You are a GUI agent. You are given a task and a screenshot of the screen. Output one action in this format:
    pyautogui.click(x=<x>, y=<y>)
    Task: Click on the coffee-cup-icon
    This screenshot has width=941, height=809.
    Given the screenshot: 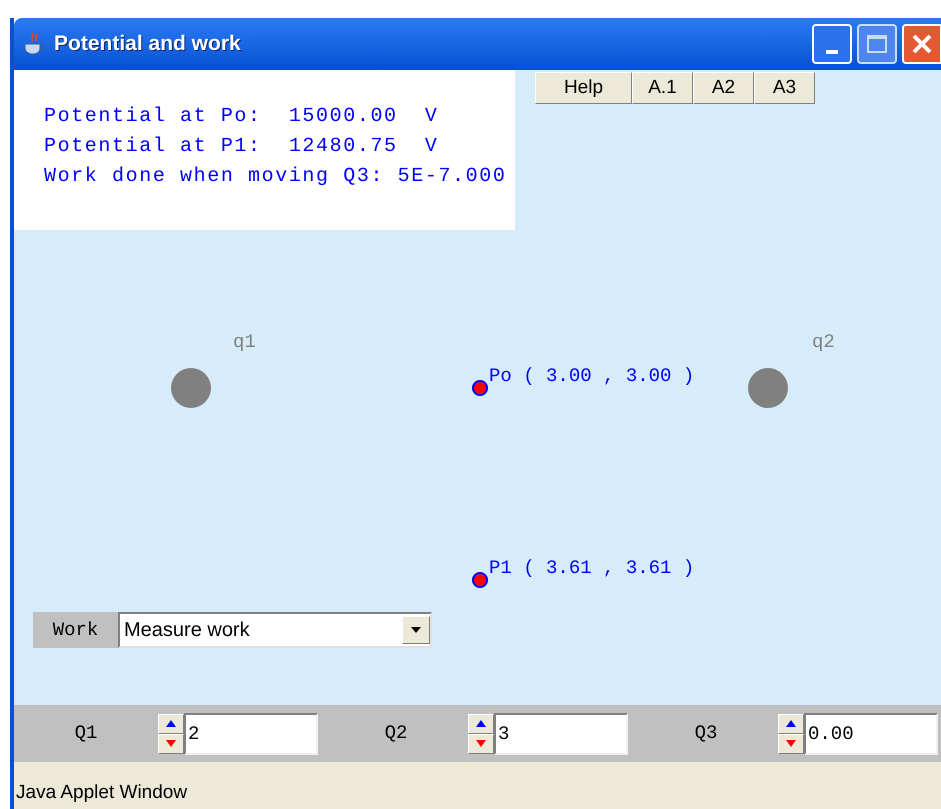 What is the action you would take?
    pyautogui.click(x=34, y=44)
    